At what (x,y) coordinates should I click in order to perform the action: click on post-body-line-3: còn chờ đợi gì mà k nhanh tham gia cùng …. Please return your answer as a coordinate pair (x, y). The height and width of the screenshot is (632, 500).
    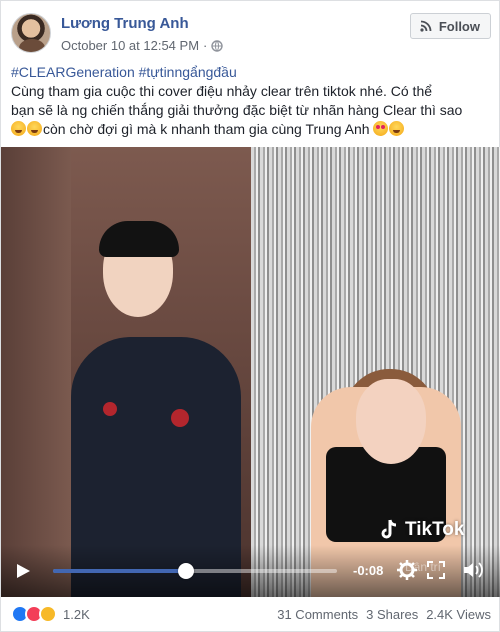
    Looking at the image, I should click on (206, 129).